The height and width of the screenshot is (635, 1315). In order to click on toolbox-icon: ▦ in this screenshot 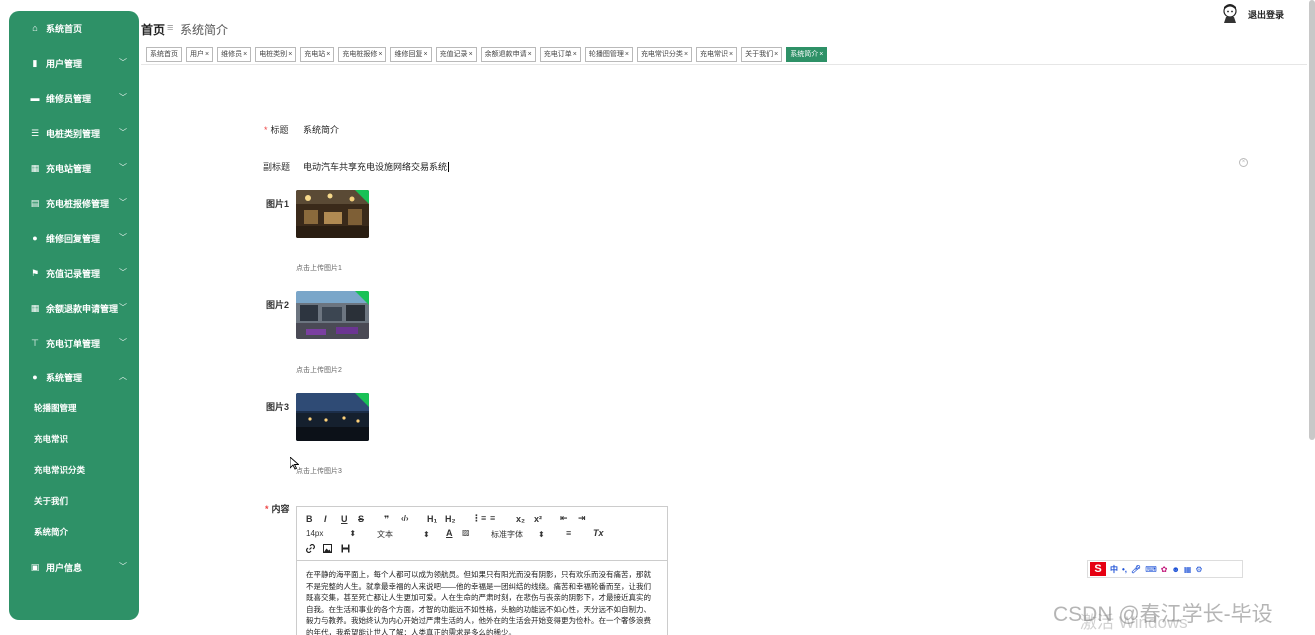, I will do `click(1188, 569)`.